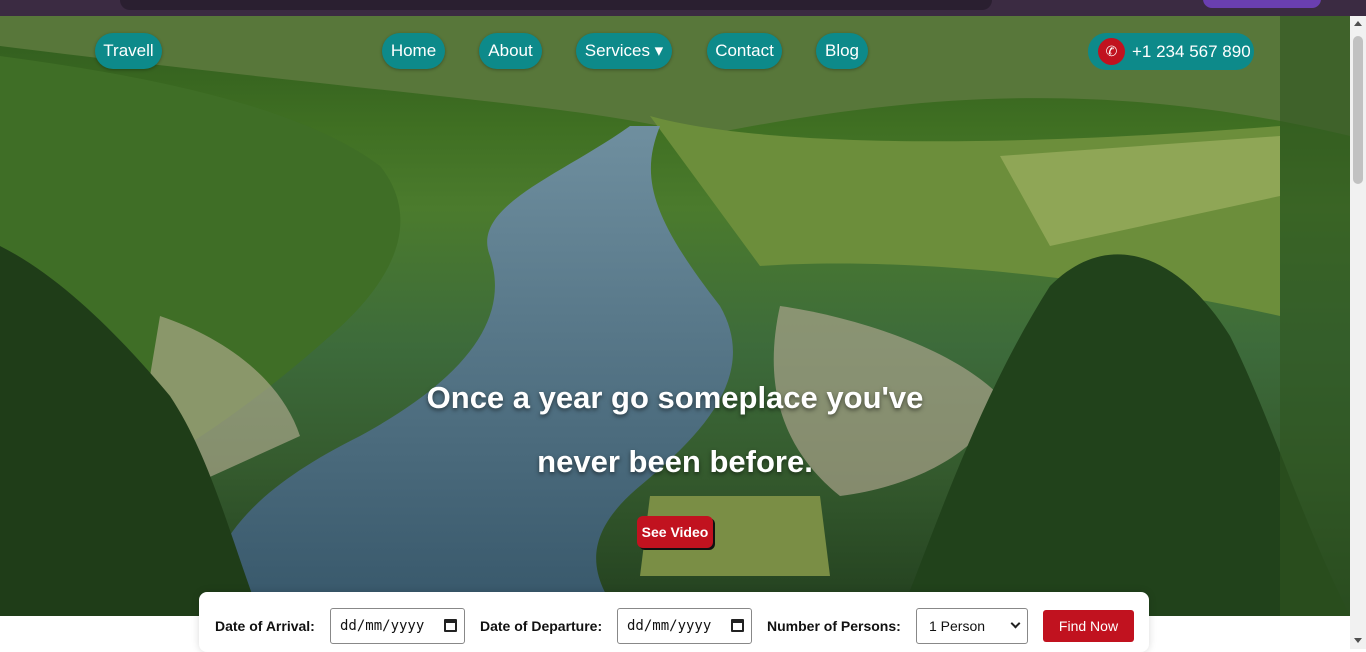  I want to click on hero-headline-line2: never been before., so click(675, 461).